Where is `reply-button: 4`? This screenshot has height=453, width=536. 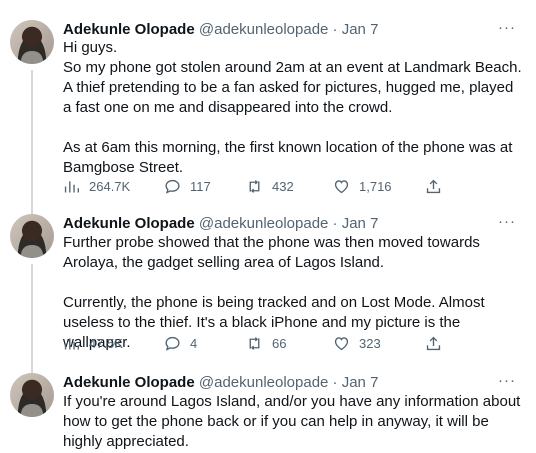
reply-button: 4 is located at coordinates (180, 343).